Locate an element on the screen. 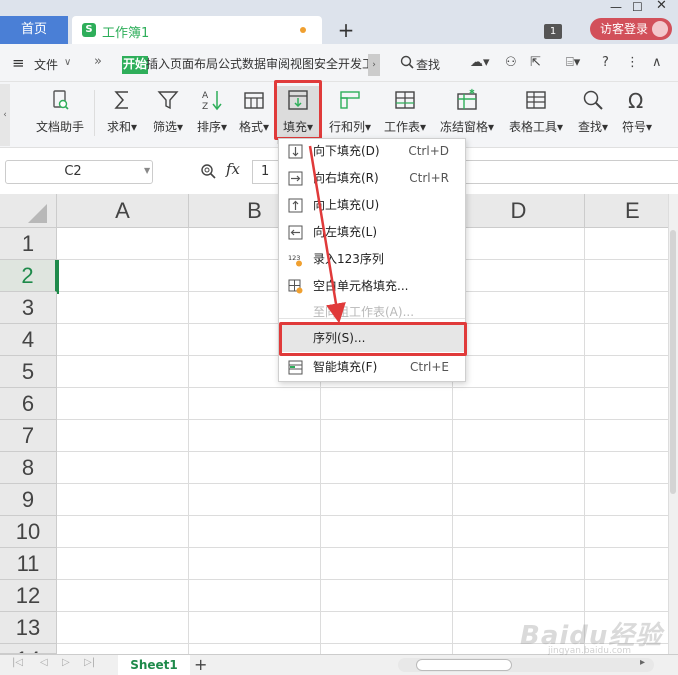 Image resolution: width=678 pixels, height=675 pixels. row-header-2: 2 is located at coordinates (28, 276).